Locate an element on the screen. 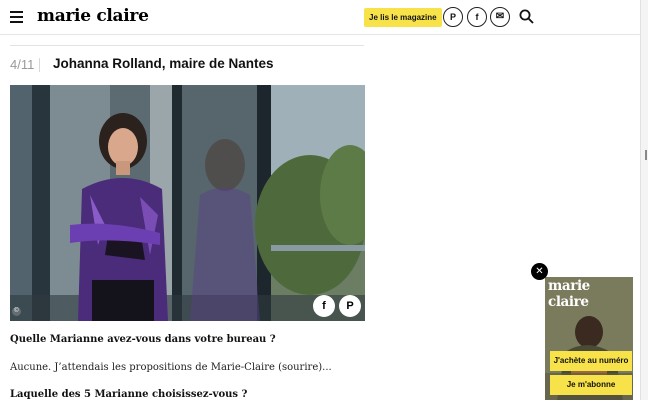 The image size is (648, 400). site-logo: marie claire is located at coordinates (93, 16).